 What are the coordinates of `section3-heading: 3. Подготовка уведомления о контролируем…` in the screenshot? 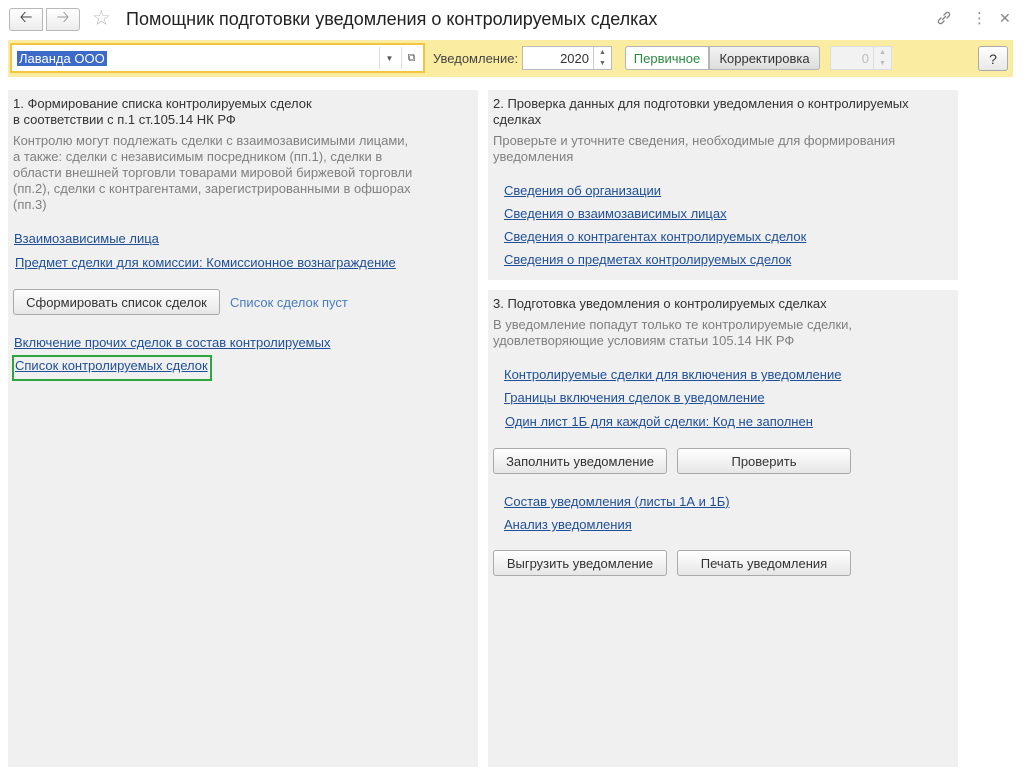 It's located at (660, 303).